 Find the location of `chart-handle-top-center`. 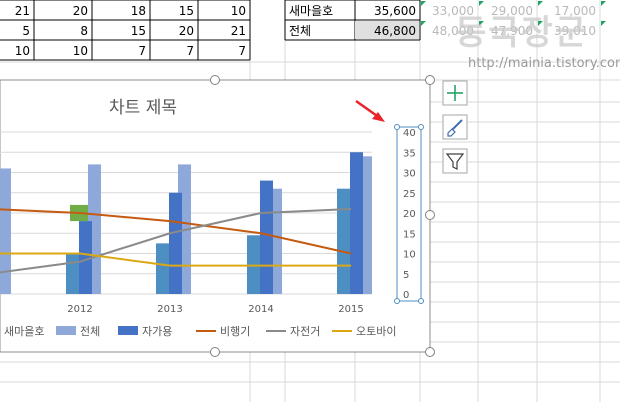

chart-handle-top-center is located at coordinates (215, 80).